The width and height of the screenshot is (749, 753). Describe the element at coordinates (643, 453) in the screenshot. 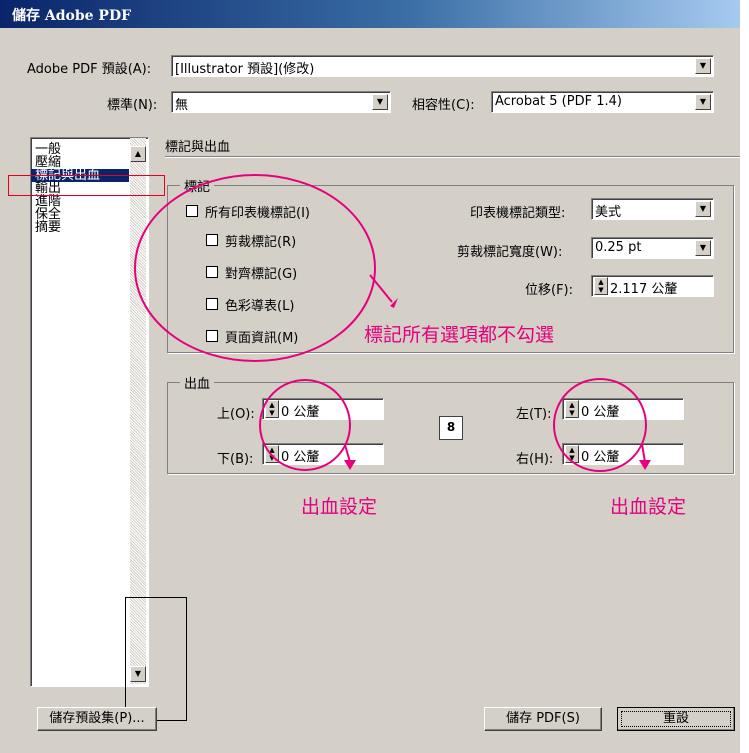

I see `bleed-right-annotation-arrow-line` at that location.